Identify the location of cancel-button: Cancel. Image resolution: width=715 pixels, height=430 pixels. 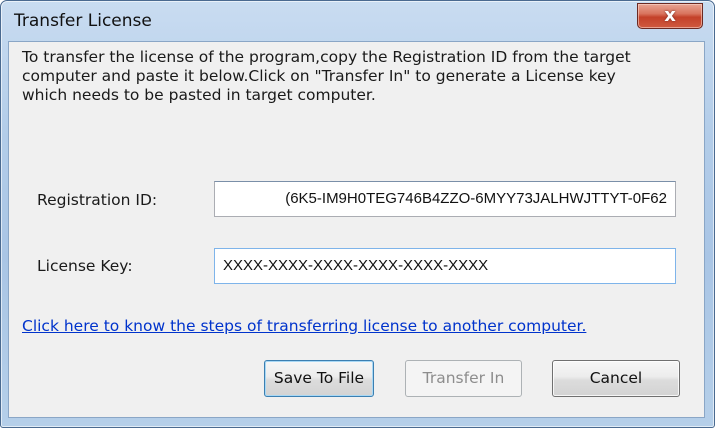
(616, 378).